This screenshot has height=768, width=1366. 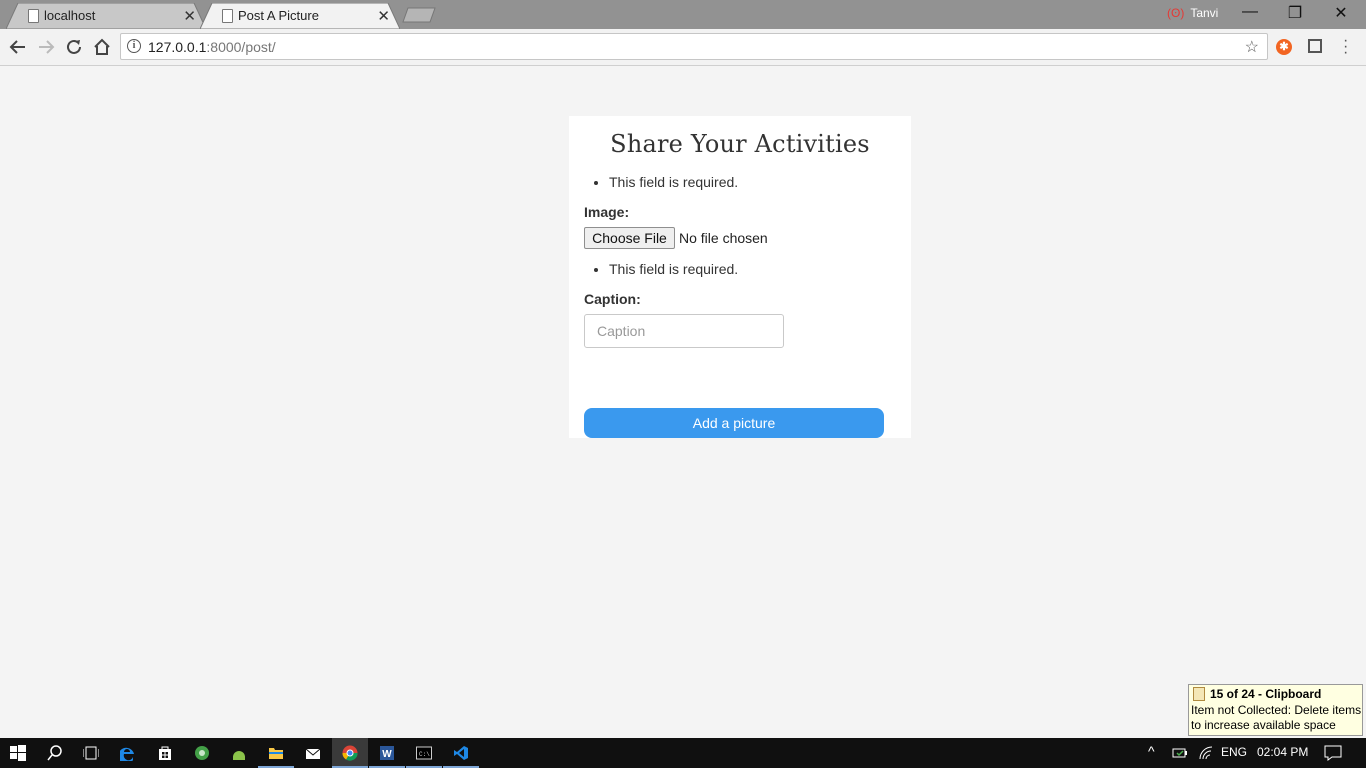 I want to click on app-icon, so click(x=202, y=753).